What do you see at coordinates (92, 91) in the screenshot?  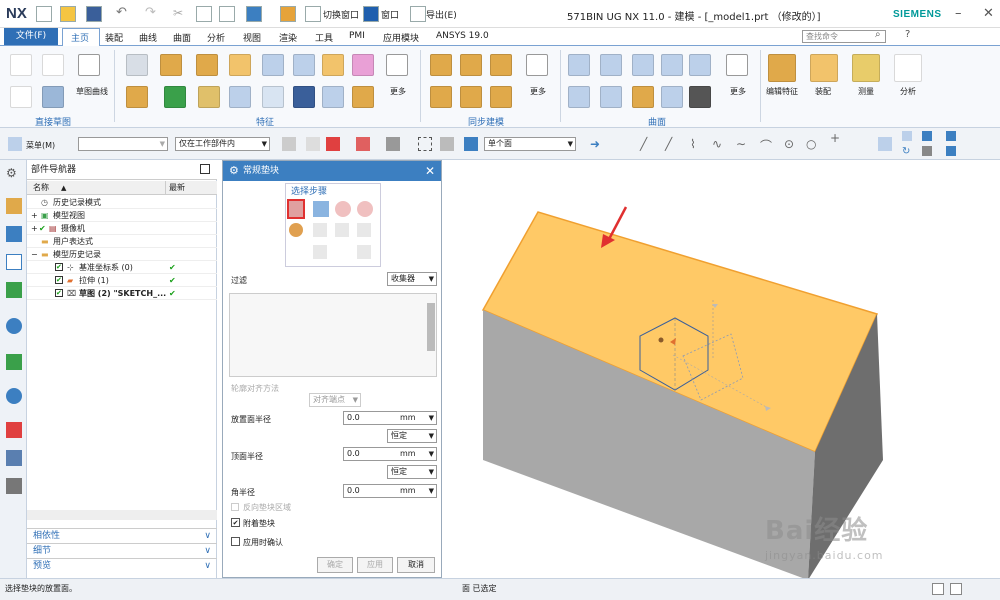 I see `sketch-curve-label: 草图曲线` at bounding box center [92, 91].